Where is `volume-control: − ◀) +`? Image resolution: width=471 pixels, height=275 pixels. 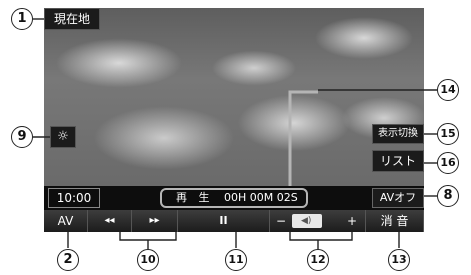
volume-control: − ◀) + is located at coordinates (318, 221).